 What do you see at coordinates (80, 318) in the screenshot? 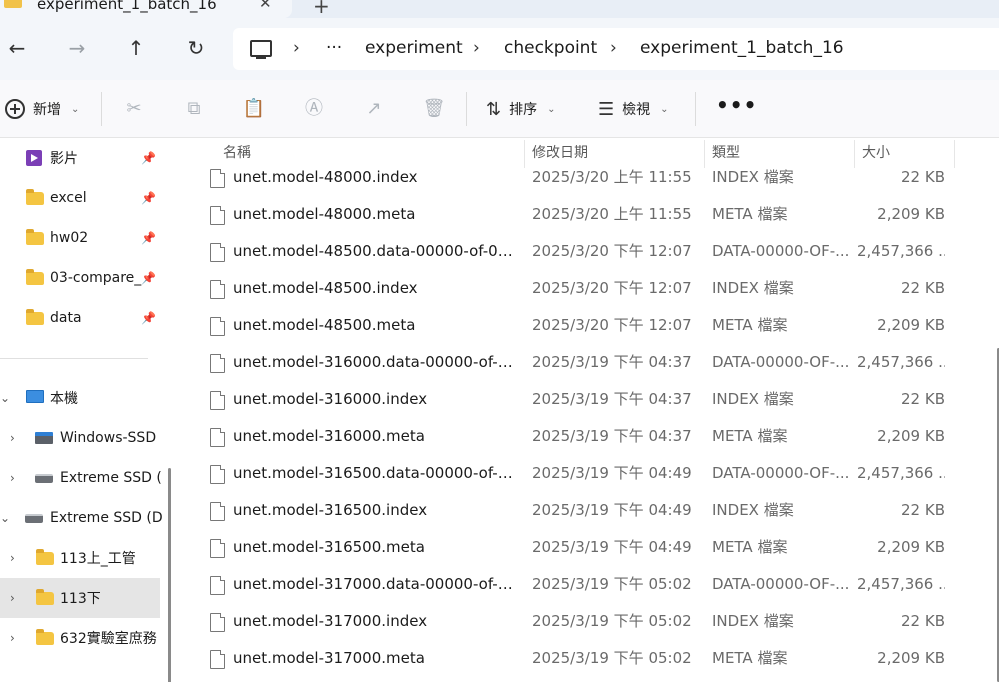
I see `sidebar-item-data: data 📌` at bounding box center [80, 318].